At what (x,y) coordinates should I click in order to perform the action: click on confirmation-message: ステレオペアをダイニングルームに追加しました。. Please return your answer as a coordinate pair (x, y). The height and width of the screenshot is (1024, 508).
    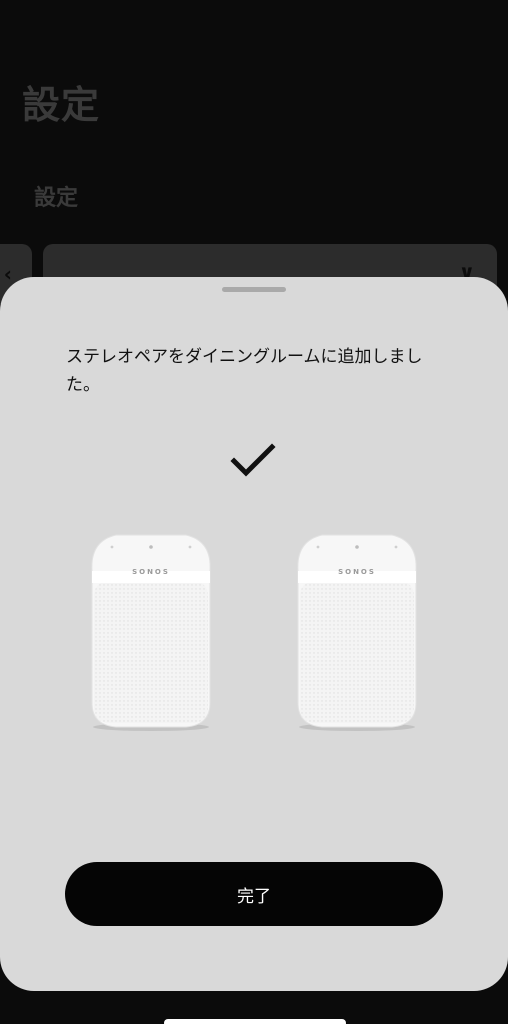
    Looking at the image, I should click on (244, 371).